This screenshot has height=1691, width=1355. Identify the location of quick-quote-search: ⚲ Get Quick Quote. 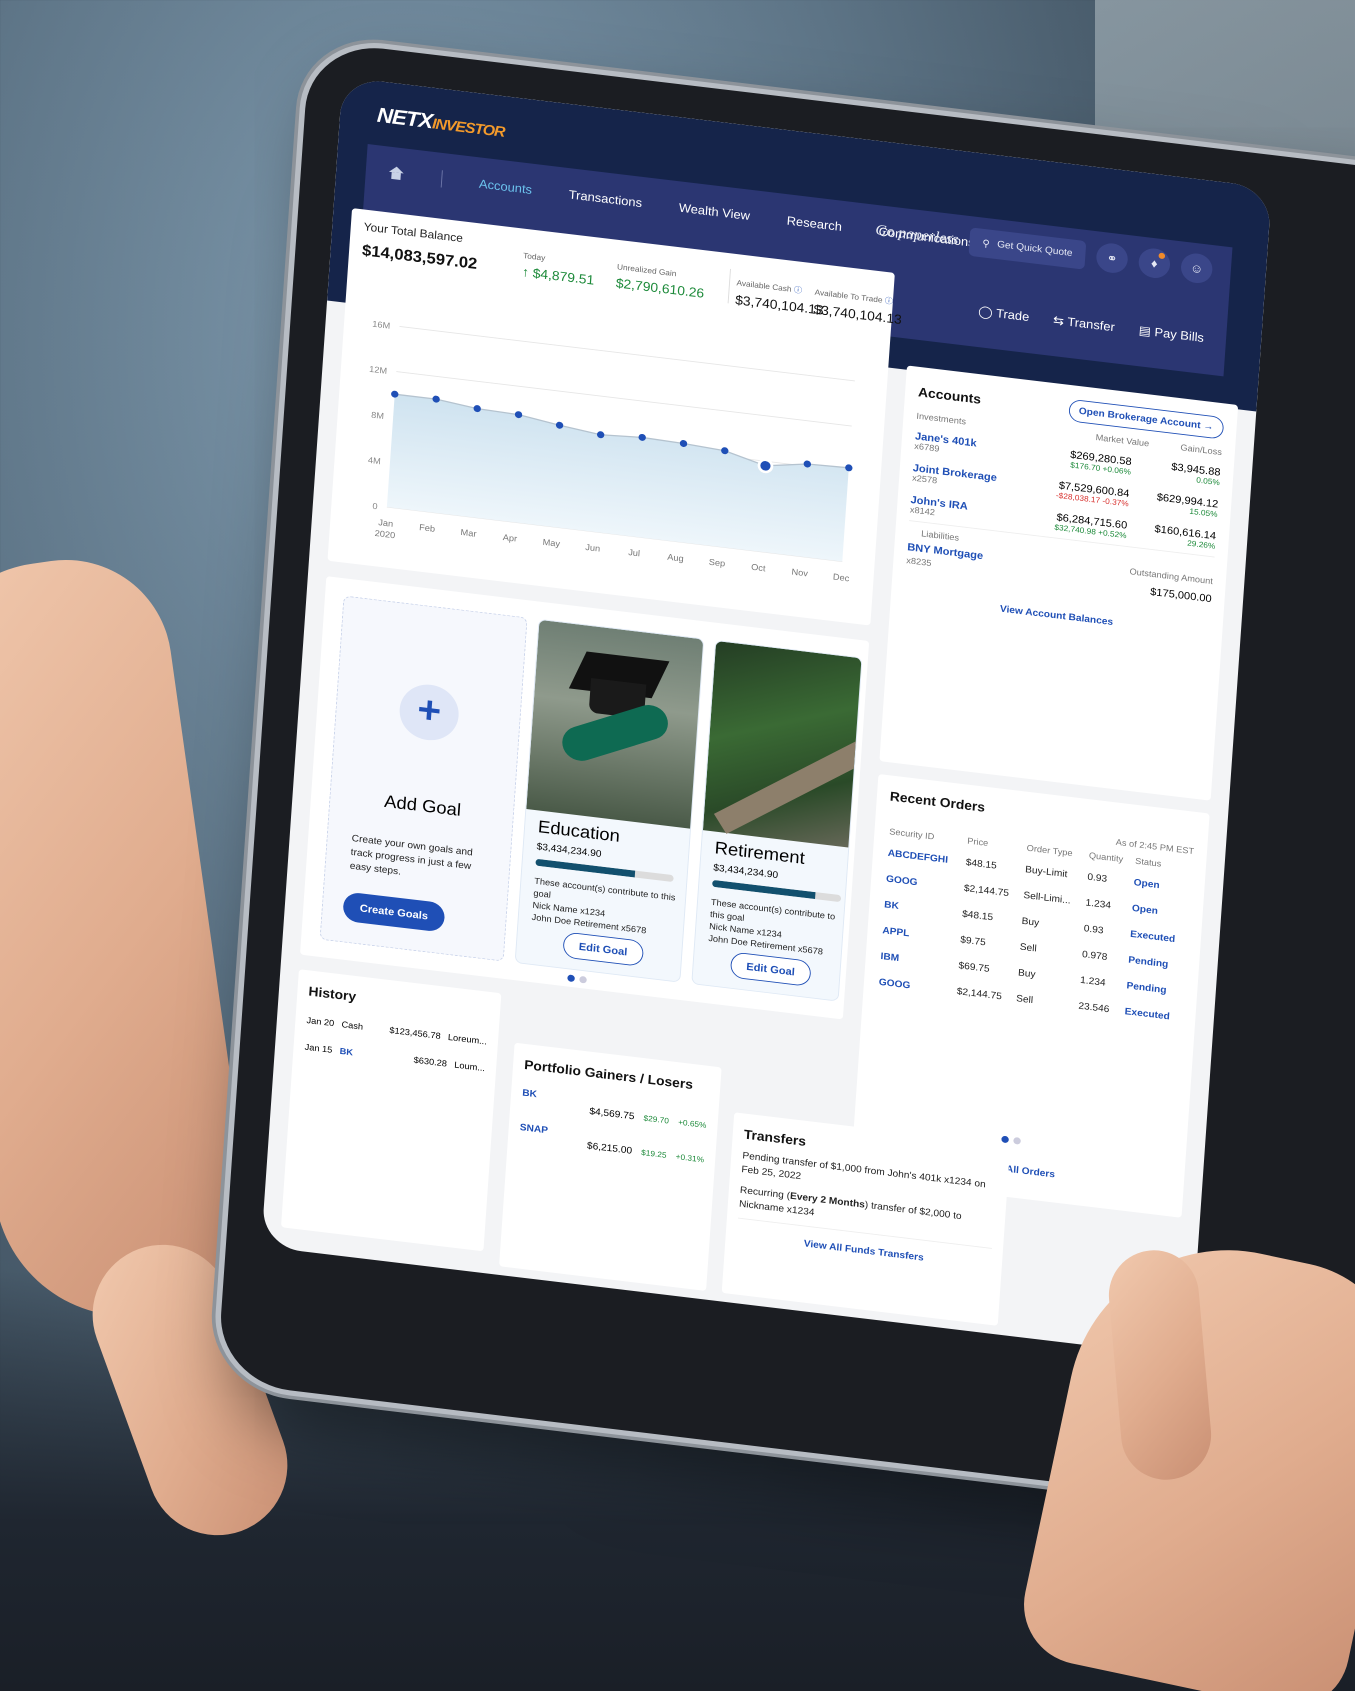
(1027, 248).